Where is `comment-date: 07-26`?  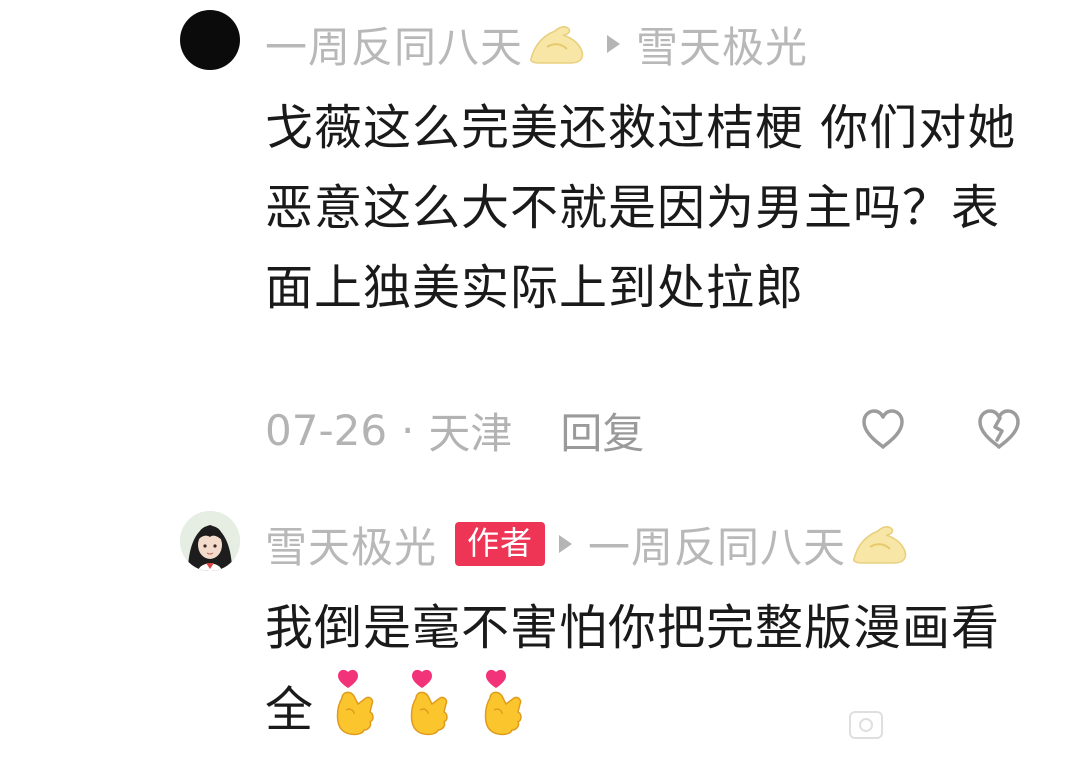 comment-date: 07-26 is located at coordinates (326, 430).